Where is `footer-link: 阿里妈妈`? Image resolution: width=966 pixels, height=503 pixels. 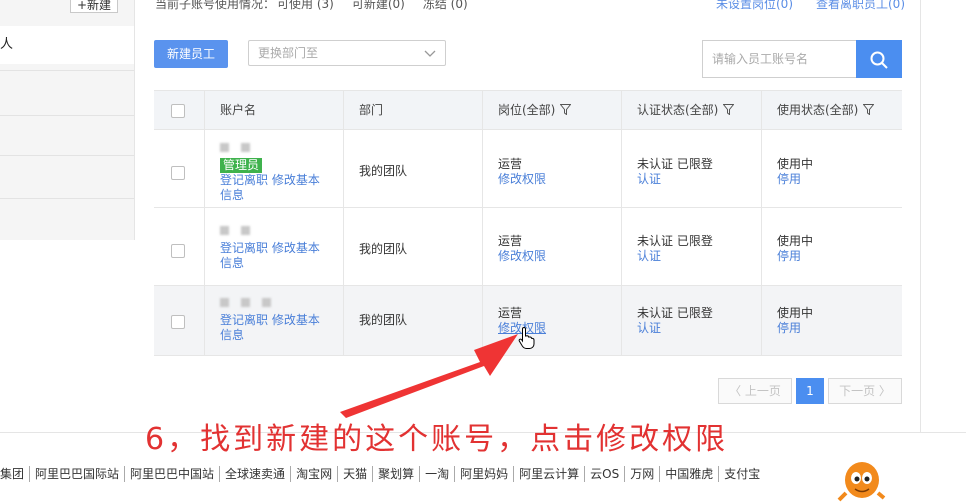 footer-link: 阿里妈妈 is located at coordinates (485, 474).